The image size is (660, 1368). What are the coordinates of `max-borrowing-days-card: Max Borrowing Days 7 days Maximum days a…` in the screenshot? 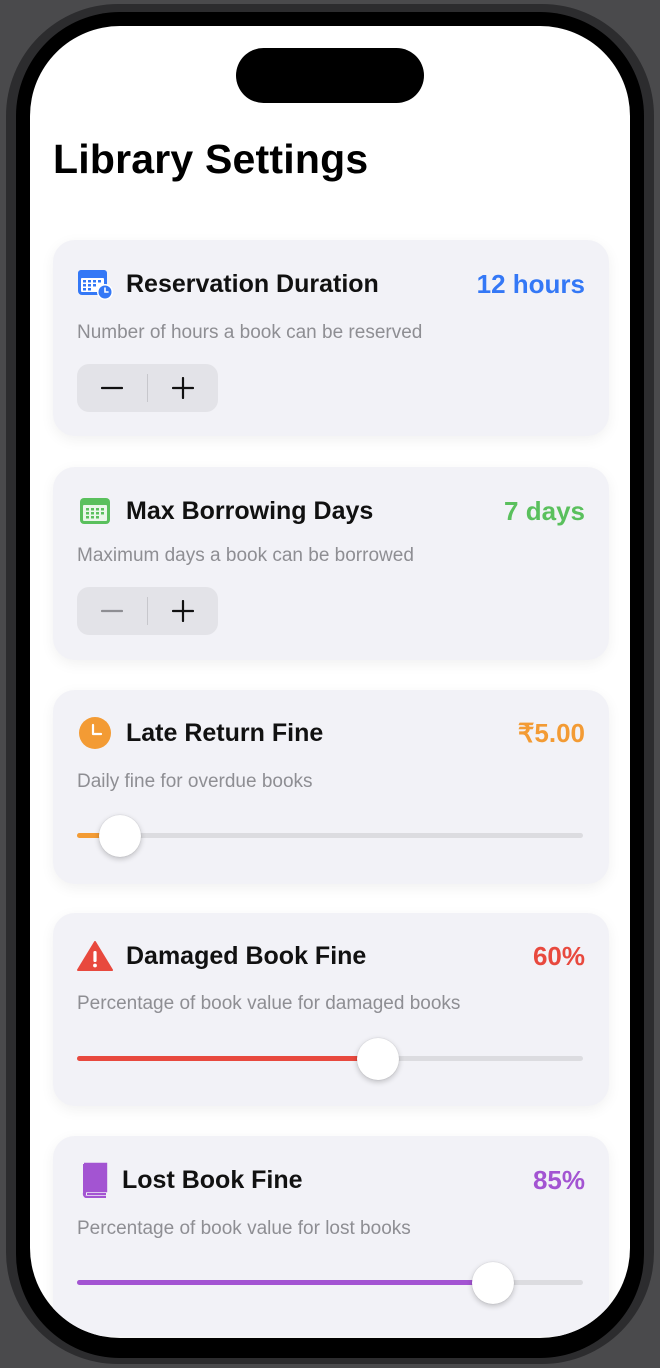 It's located at (331, 563).